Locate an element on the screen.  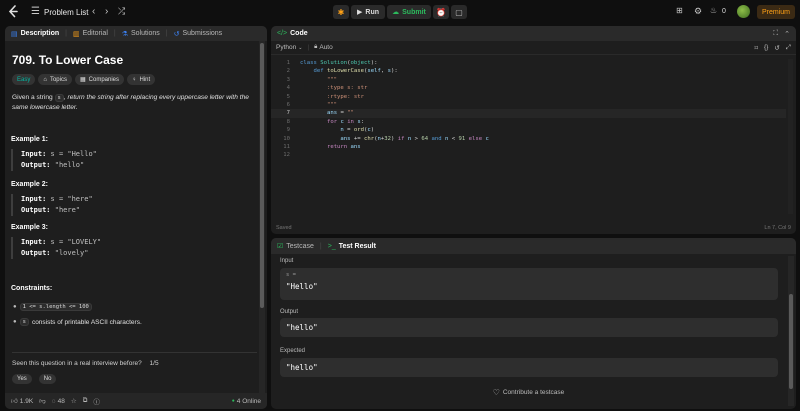
input-label: Input is located at coordinates (287, 261).